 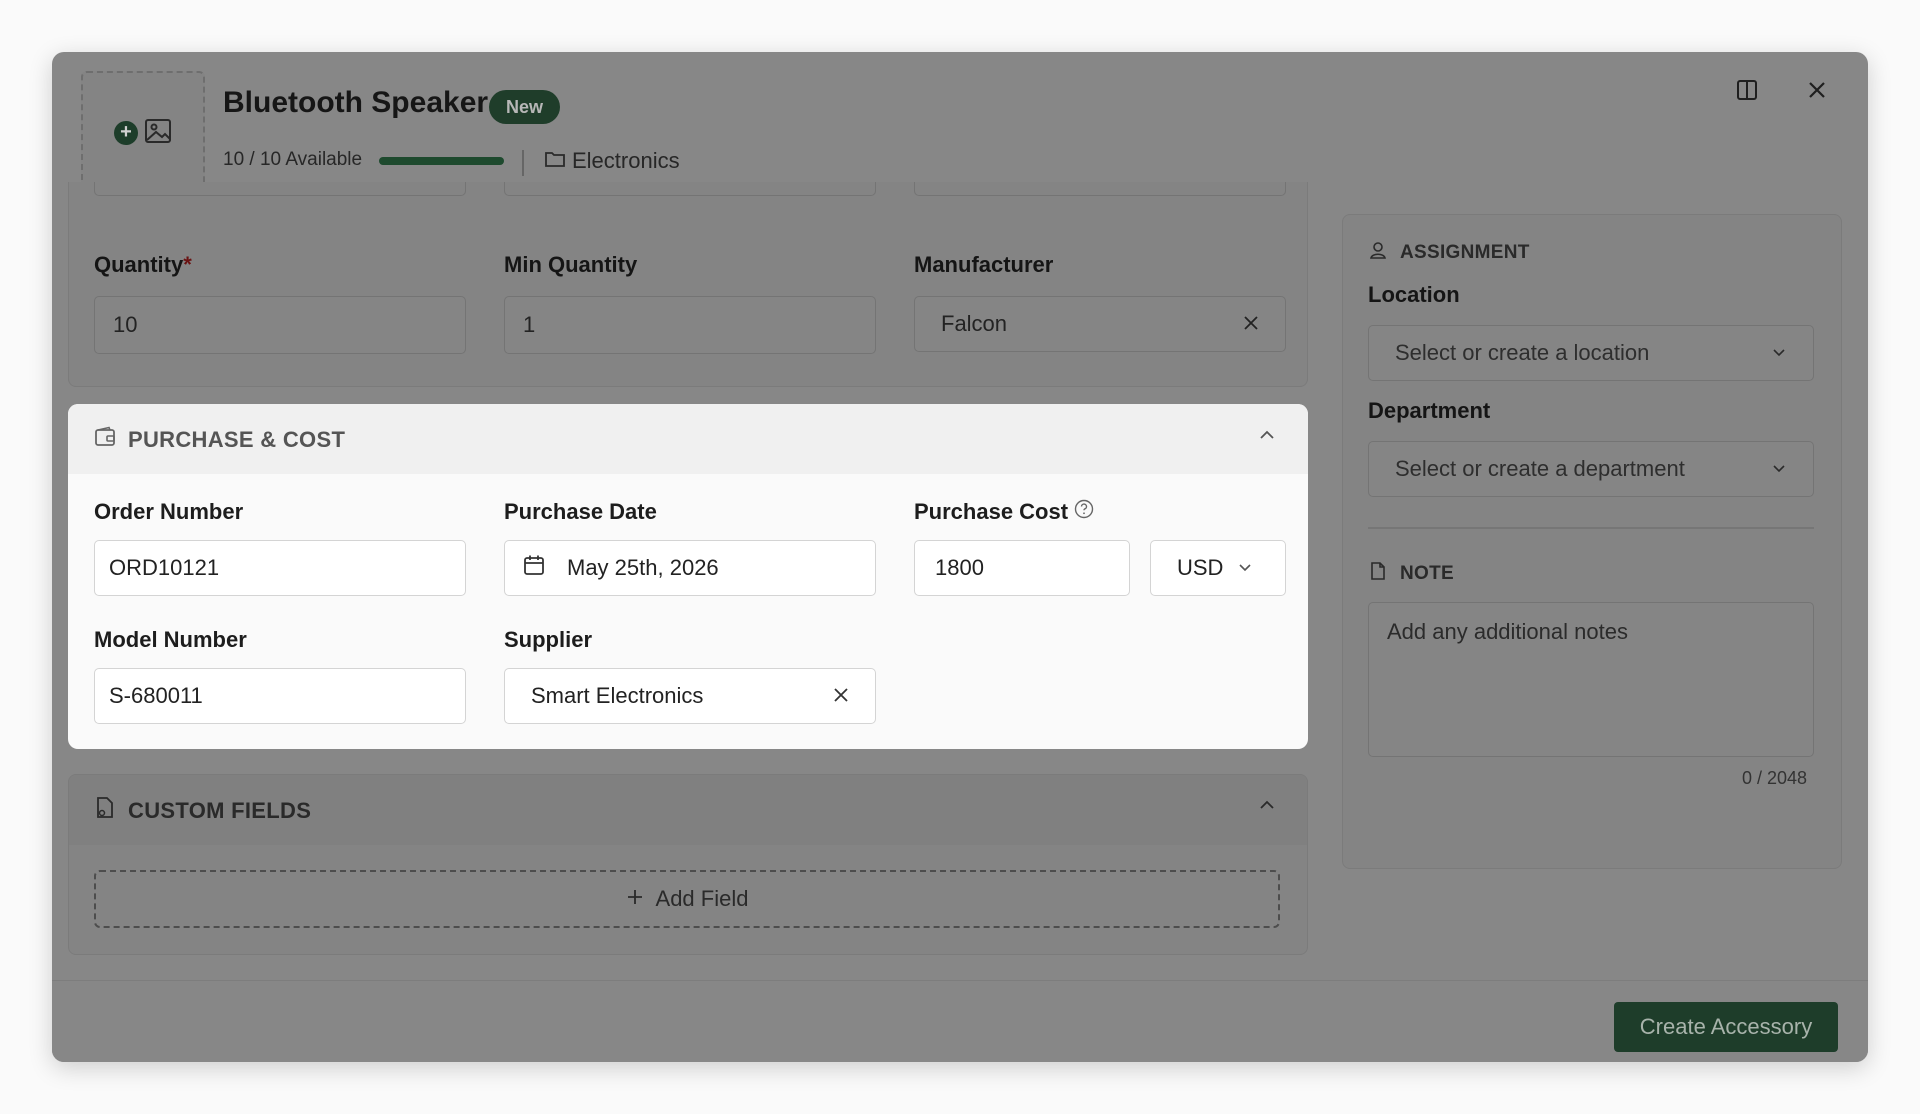 I want to click on page-title: Bluetooth Speaker, so click(x=356, y=102).